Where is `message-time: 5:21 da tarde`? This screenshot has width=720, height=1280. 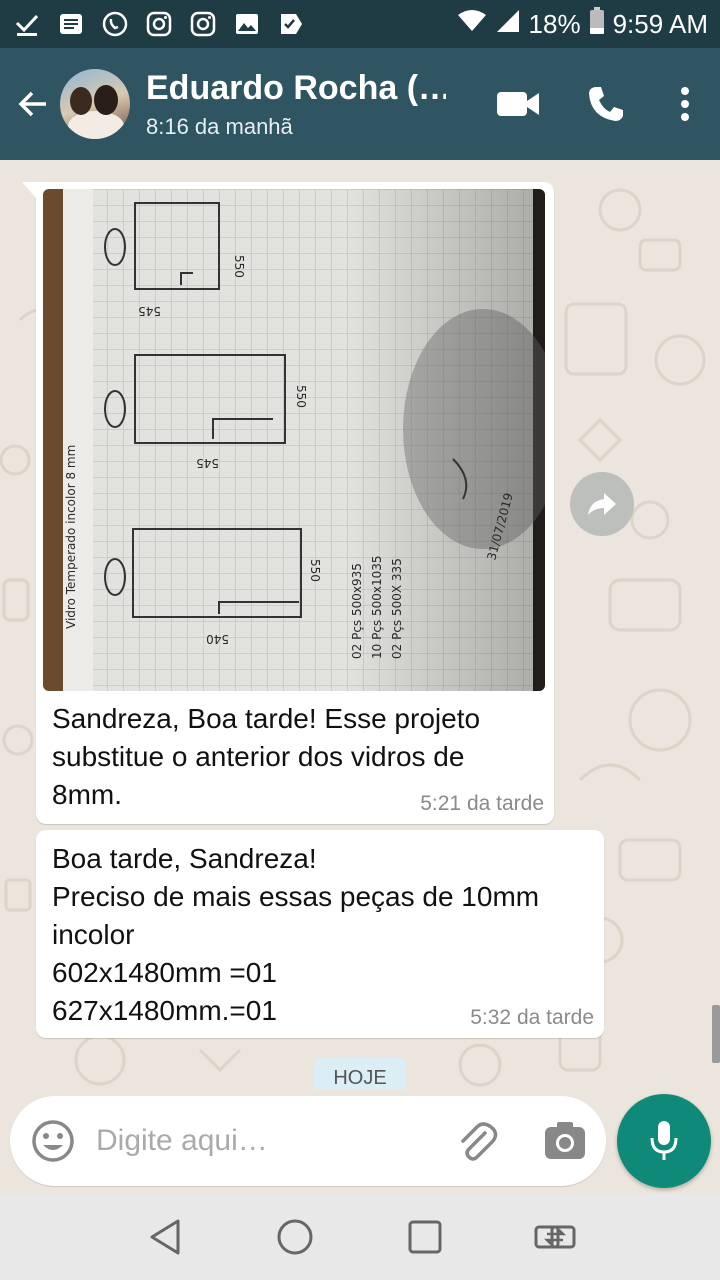 message-time: 5:21 da tarde is located at coordinates (482, 803).